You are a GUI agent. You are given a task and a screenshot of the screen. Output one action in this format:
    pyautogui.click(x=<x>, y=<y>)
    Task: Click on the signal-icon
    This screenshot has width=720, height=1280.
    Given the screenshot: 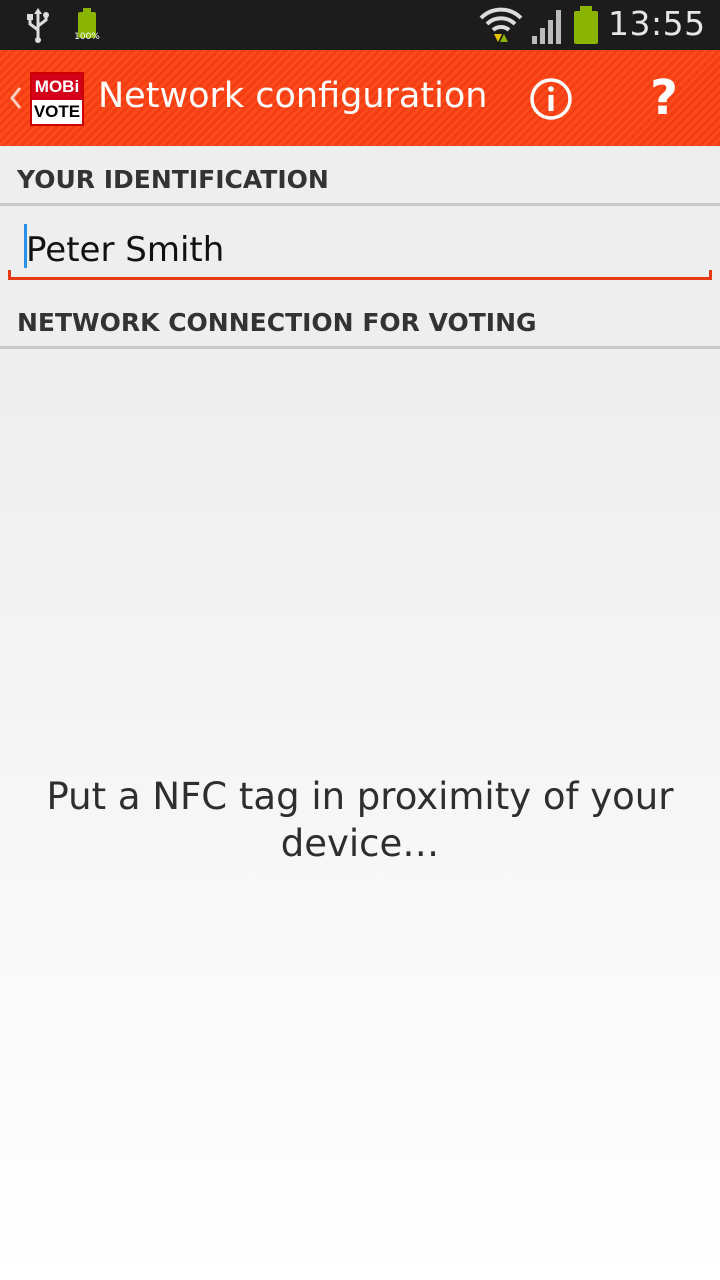 What is the action you would take?
    pyautogui.click(x=546, y=27)
    